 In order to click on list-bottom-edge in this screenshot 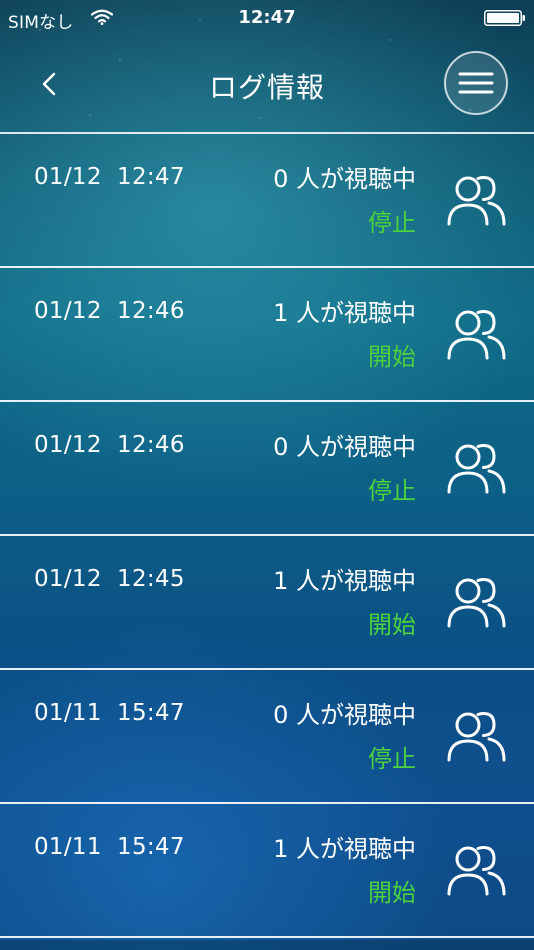, I will do `click(267, 945)`.